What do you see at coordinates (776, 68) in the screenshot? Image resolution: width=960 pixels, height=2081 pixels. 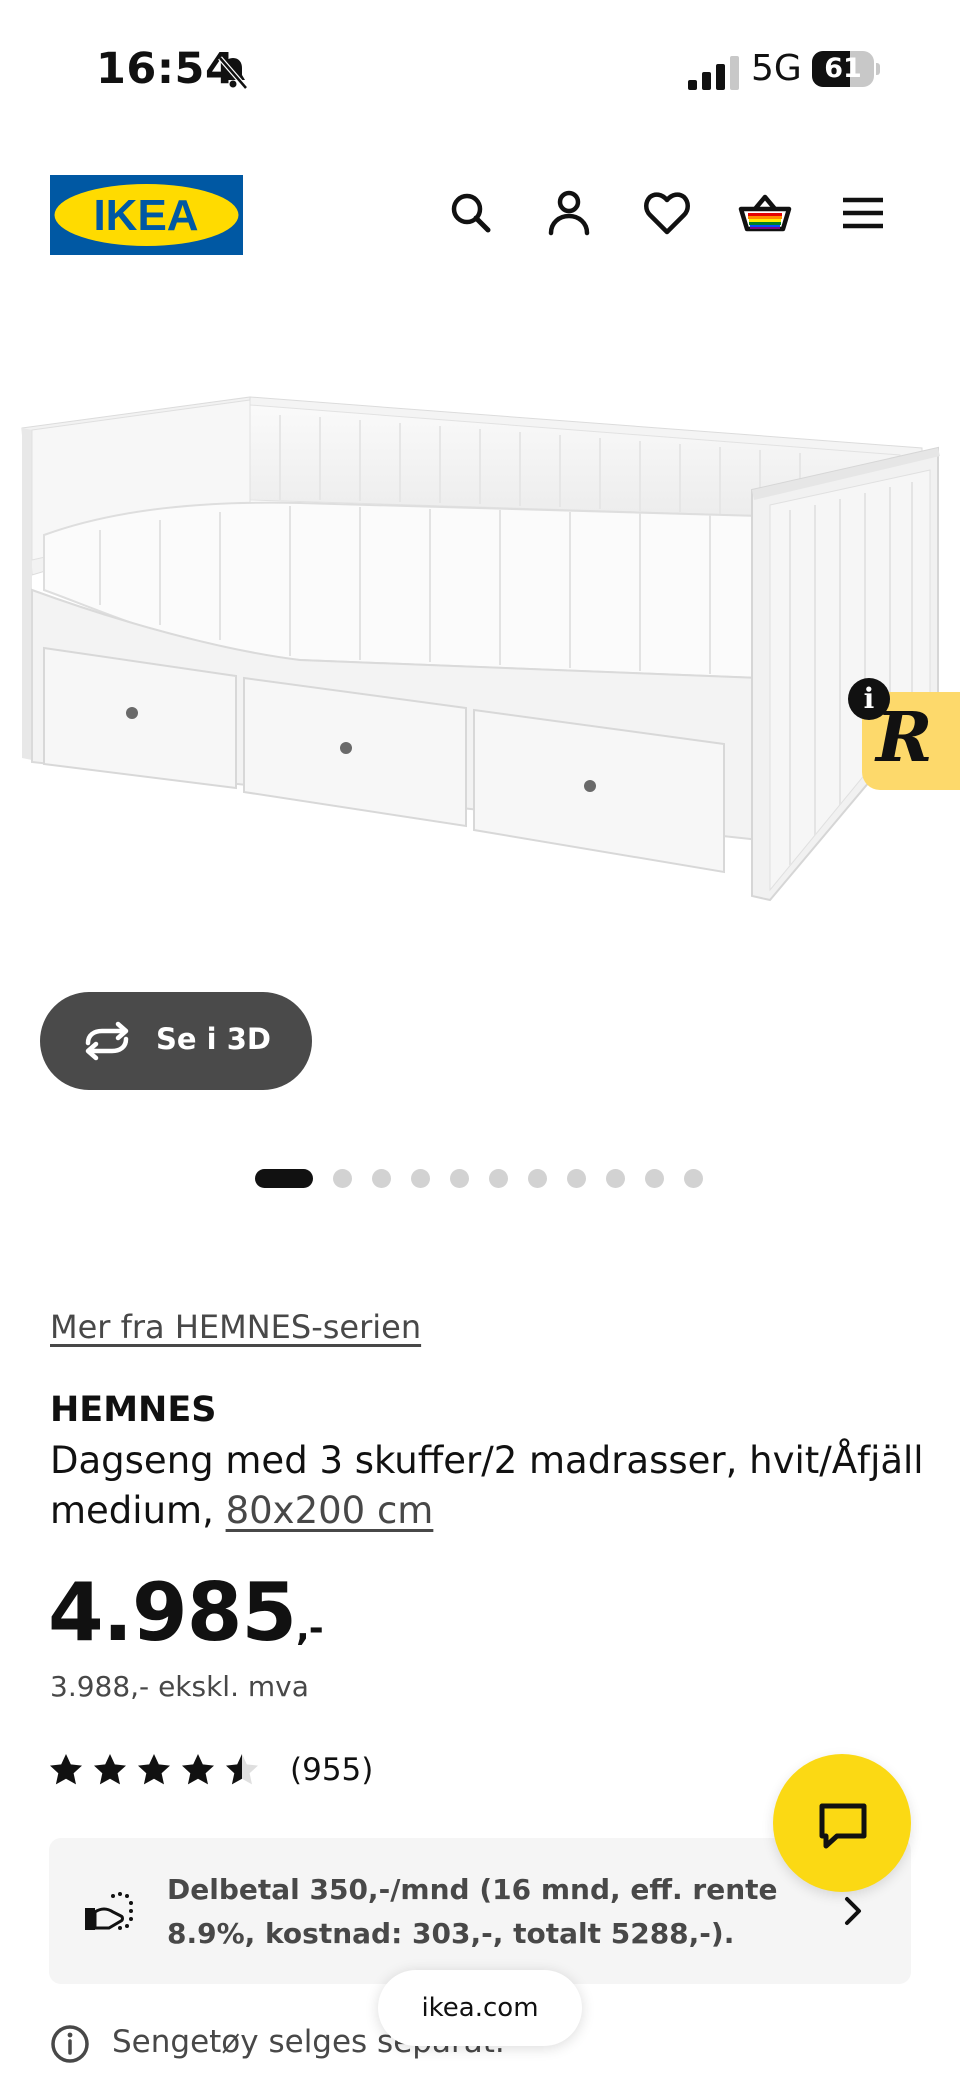 I see `network-type: 5G` at bounding box center [776, 68].